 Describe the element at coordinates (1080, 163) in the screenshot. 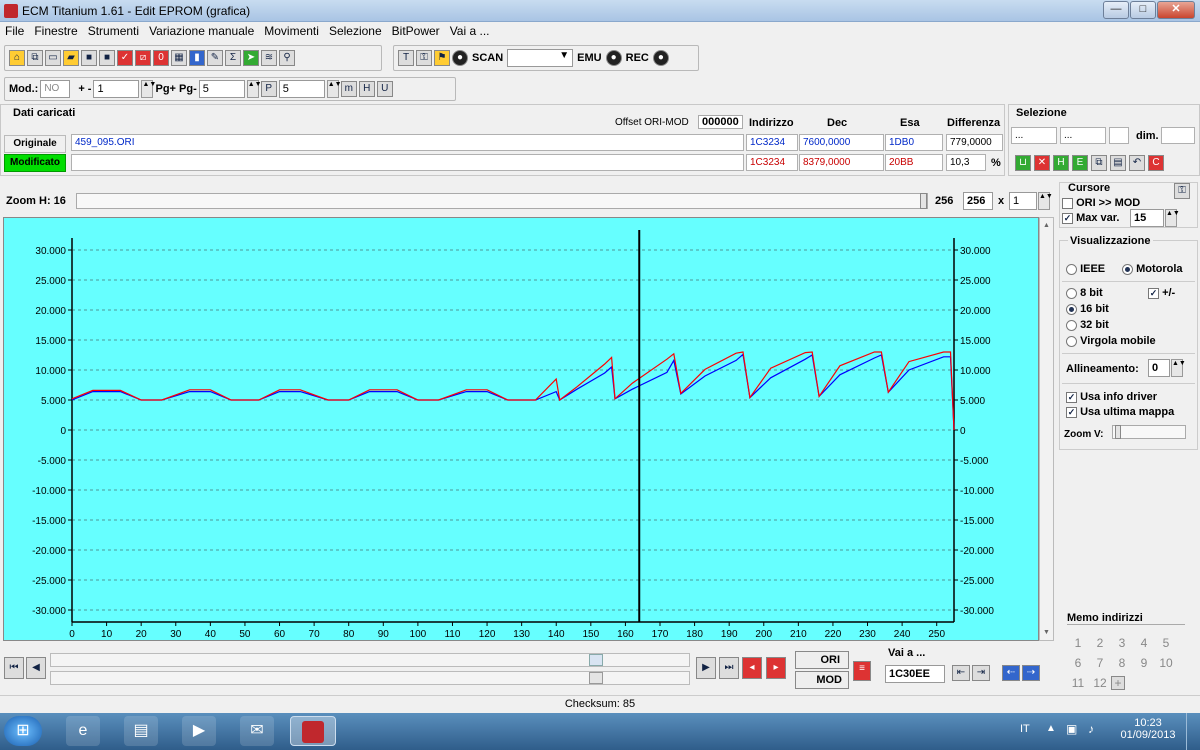

I see `select-end-icon: E` at that location.